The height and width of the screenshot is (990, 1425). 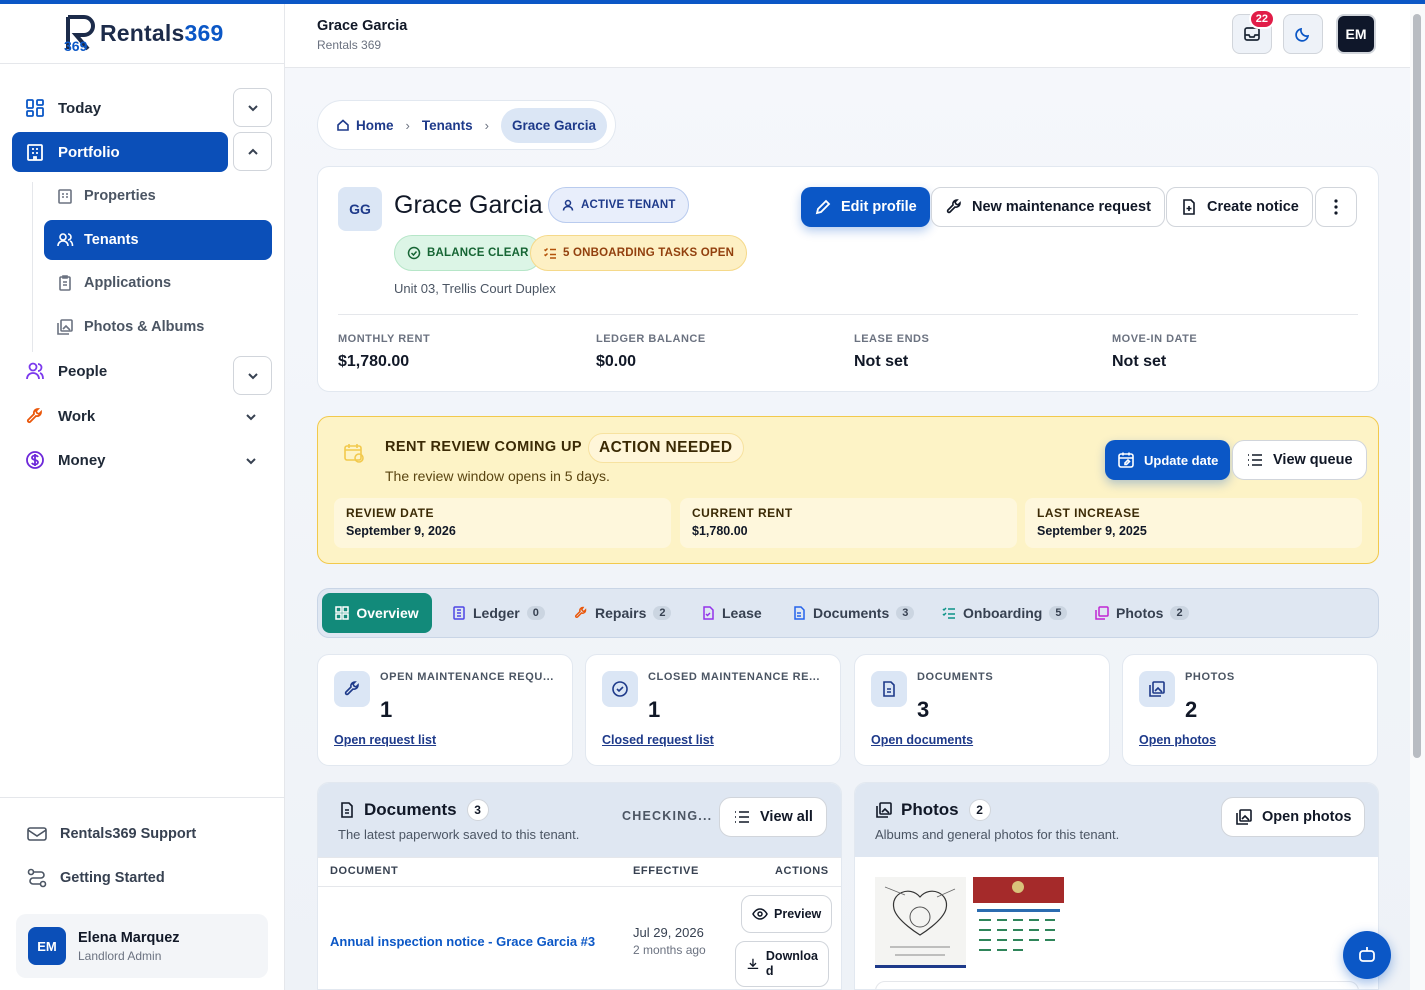 What do you see at coordinates (468, 205) in the screenshot?
I see `tenant-name: Grace Garcia` at bounding box center [468, 205].